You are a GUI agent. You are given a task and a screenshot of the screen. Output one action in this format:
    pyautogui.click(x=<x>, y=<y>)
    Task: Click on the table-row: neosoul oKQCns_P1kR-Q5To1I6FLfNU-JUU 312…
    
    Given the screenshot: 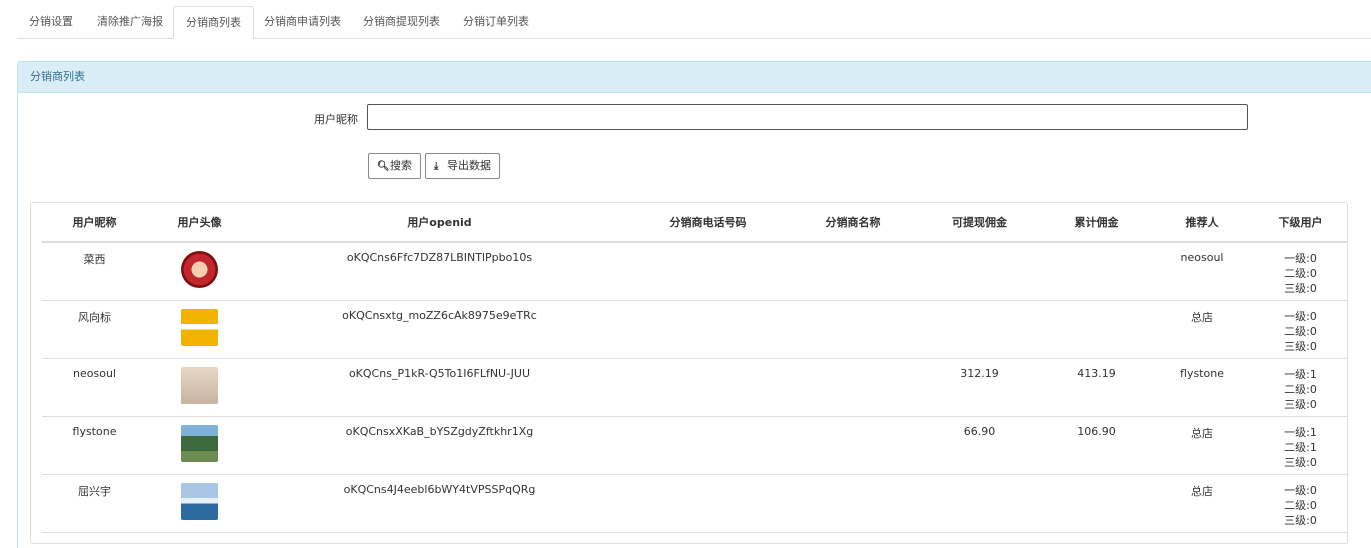 What is the action you would take?
    pyautogui.click(x=695, y=387)
    